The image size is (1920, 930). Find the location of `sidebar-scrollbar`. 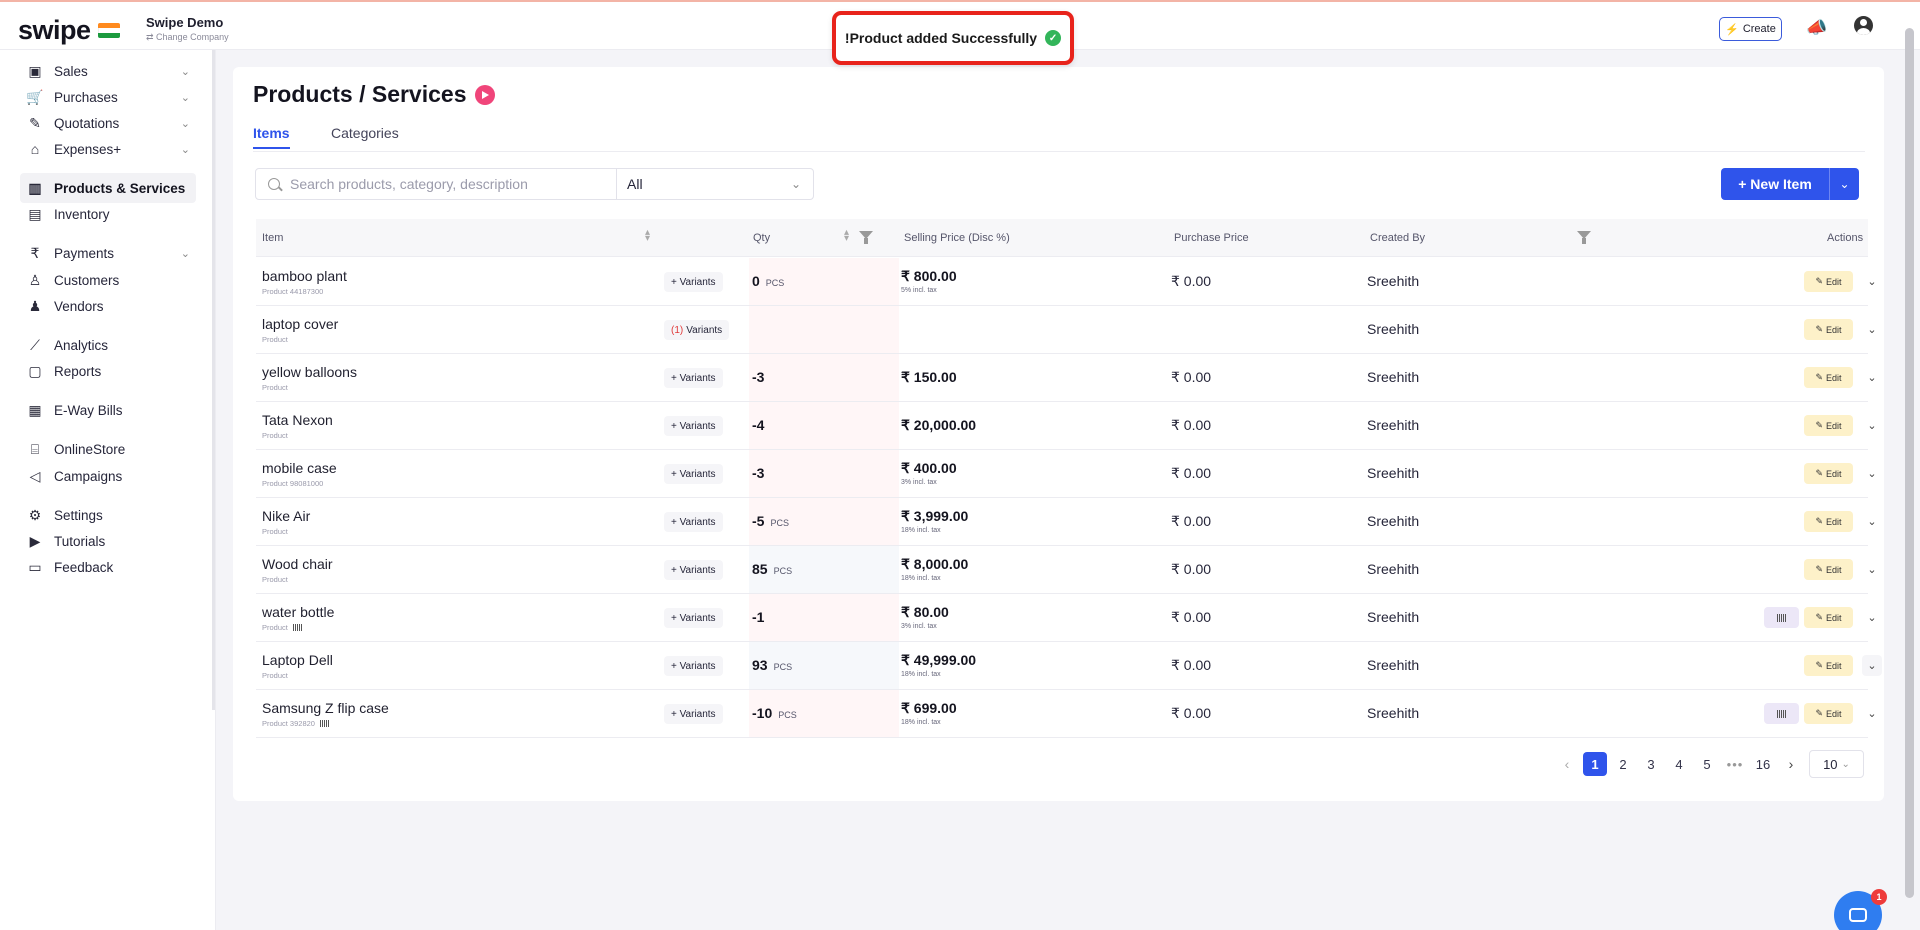

sidebar-scrollbar is located at coordinates (213, 380).